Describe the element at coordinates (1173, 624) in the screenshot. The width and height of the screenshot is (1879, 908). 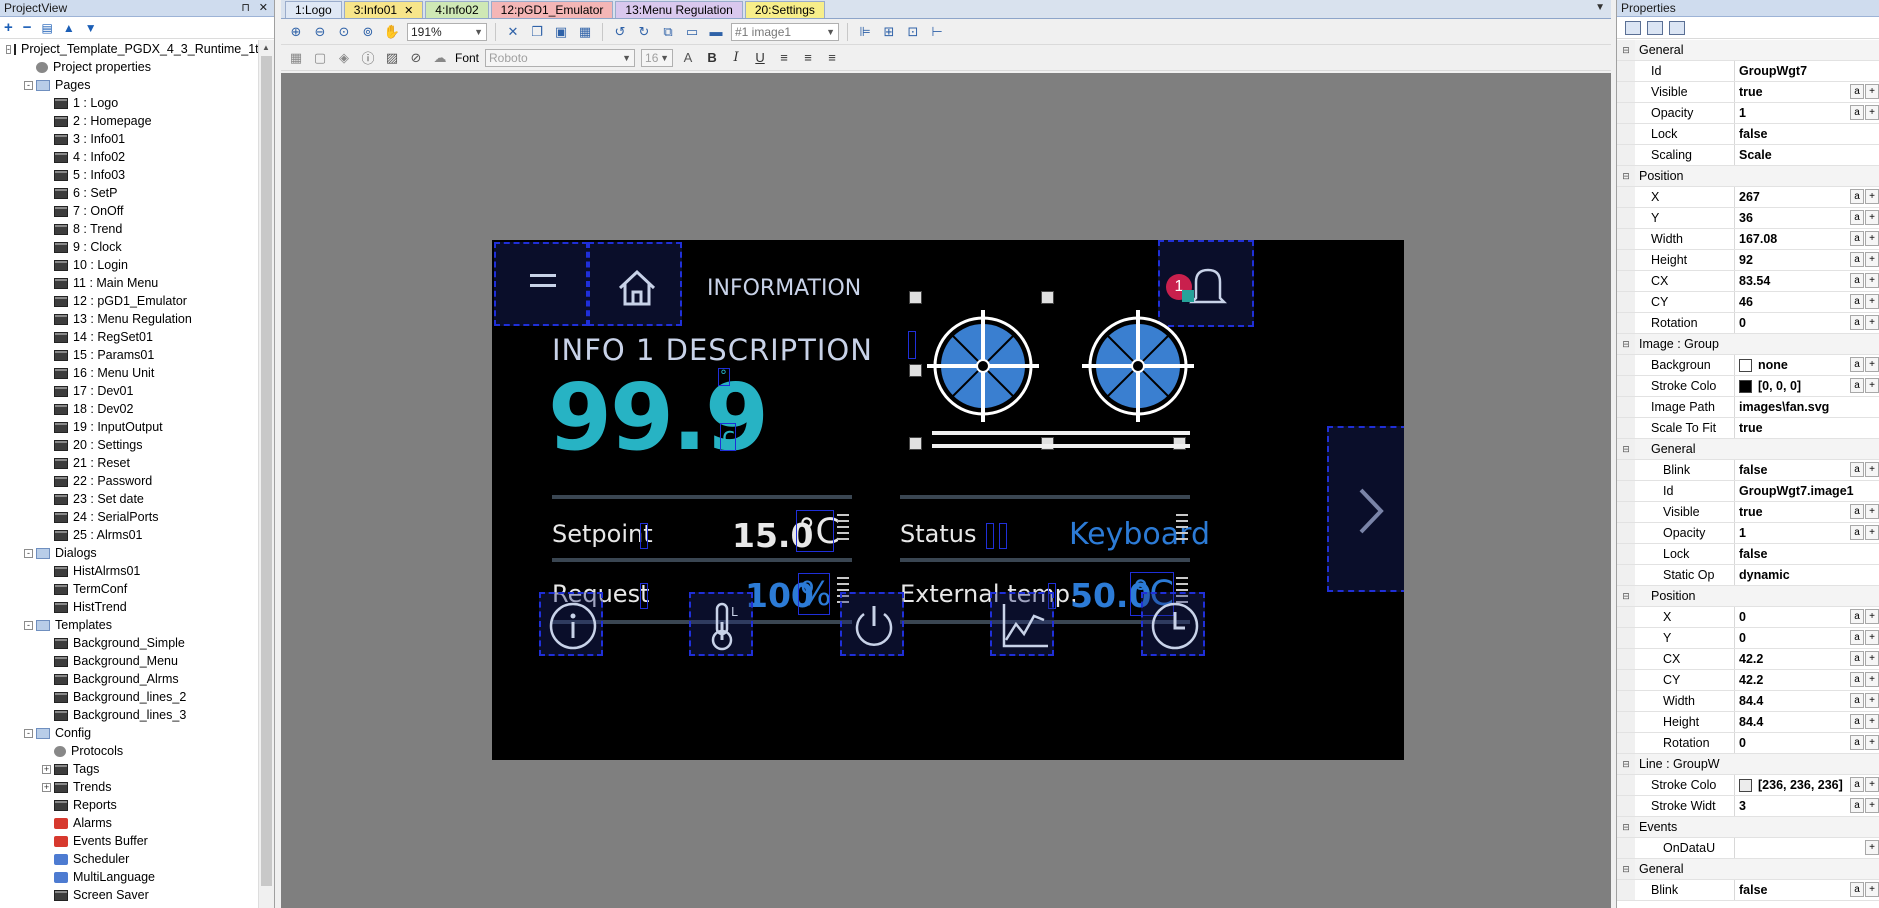
I see `clock-button` at that location.